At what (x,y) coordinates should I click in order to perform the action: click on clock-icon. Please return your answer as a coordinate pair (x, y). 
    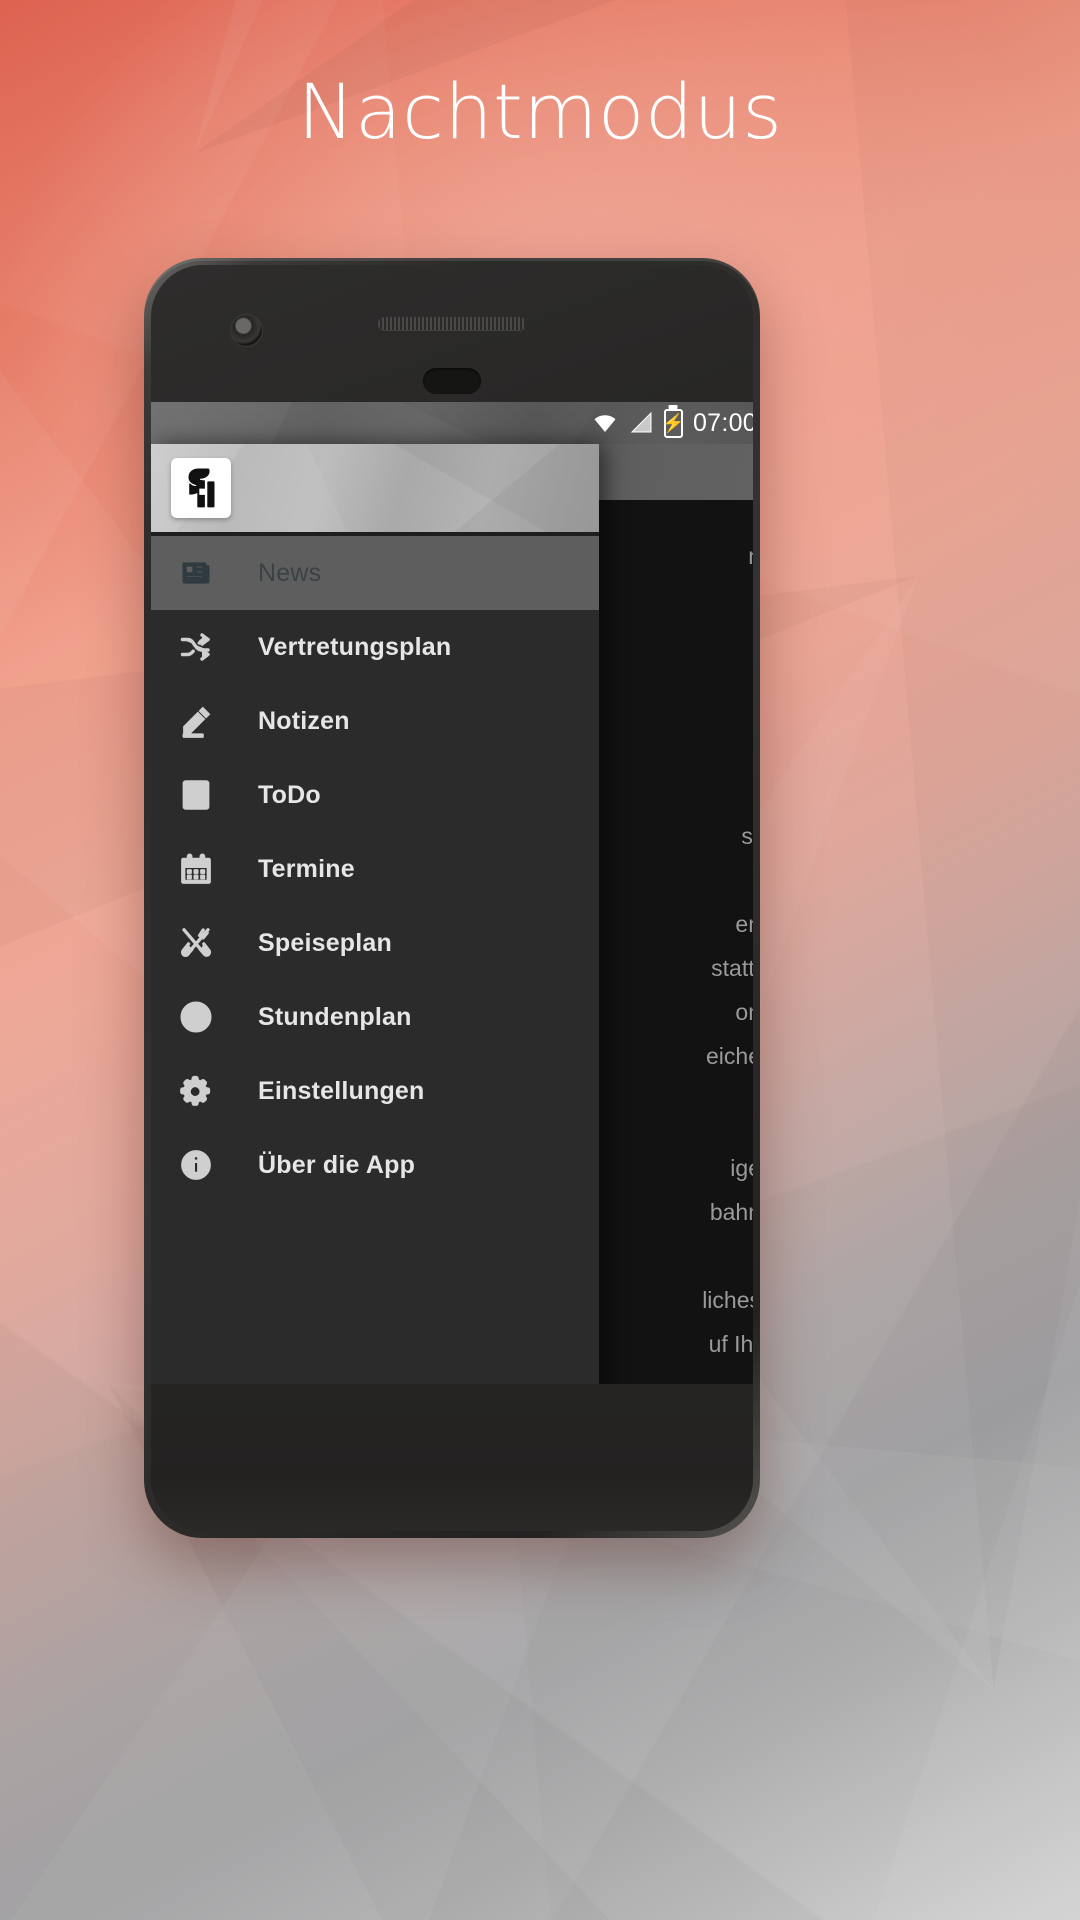
    Looking at the image, I should click on (196, 1017).